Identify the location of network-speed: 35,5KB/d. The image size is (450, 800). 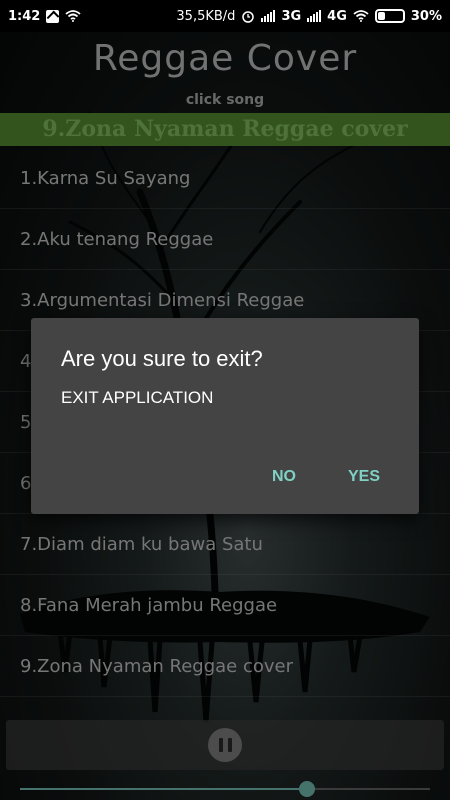
(206, 16).